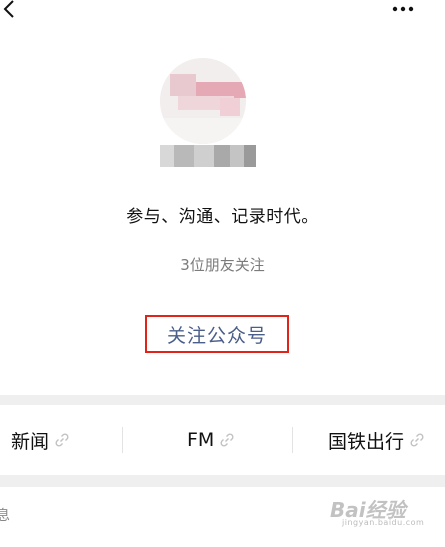 The height and width of the screenshot is (547, 445). I want to click on menu-item-news: 新闻, so click(40, 440).